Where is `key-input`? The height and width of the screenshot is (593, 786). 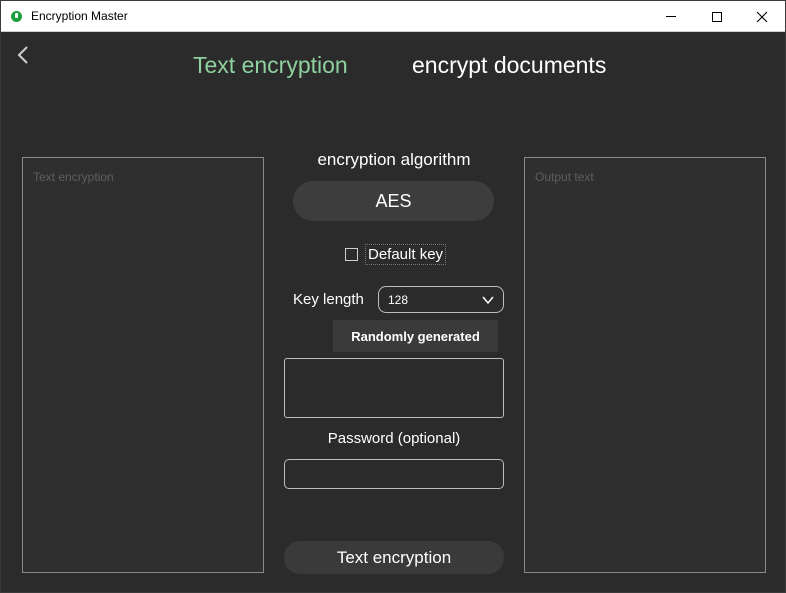
key-input is located at coordinates (394, 388).